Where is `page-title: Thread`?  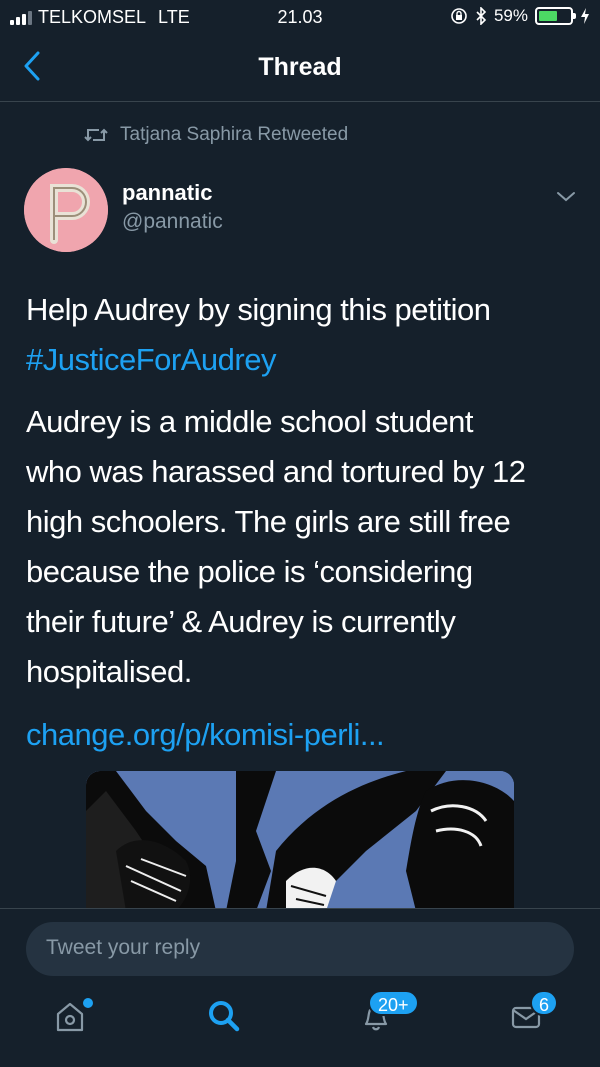
page-title: Thread is located at coordinates (300, 67).